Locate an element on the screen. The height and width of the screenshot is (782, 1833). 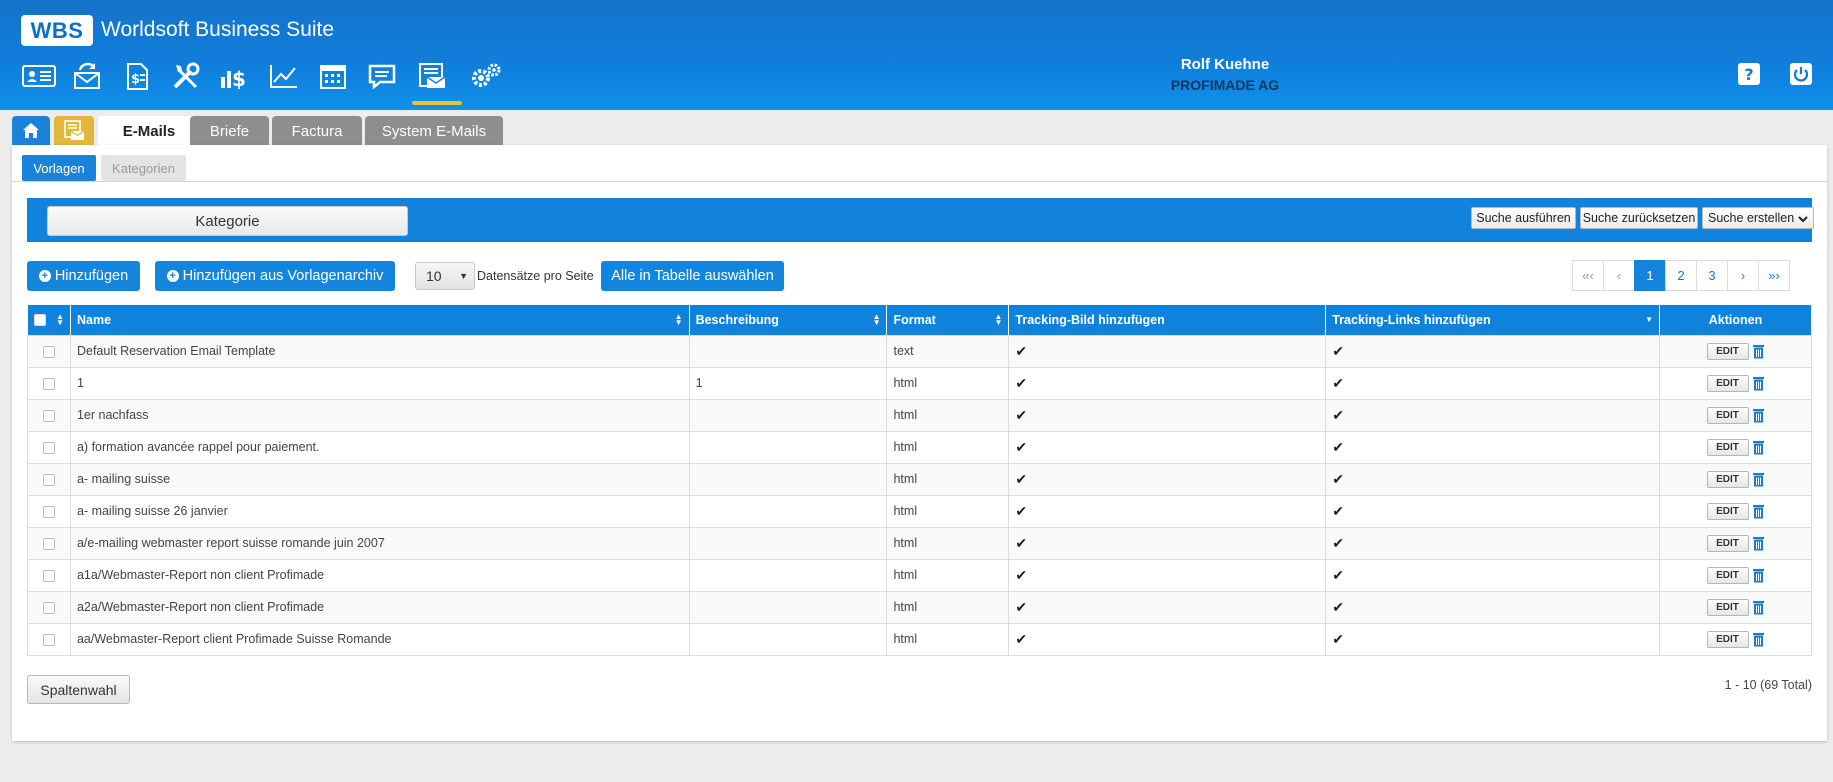
category-filter-button: Kategorie is located at coordinates (227, 221).